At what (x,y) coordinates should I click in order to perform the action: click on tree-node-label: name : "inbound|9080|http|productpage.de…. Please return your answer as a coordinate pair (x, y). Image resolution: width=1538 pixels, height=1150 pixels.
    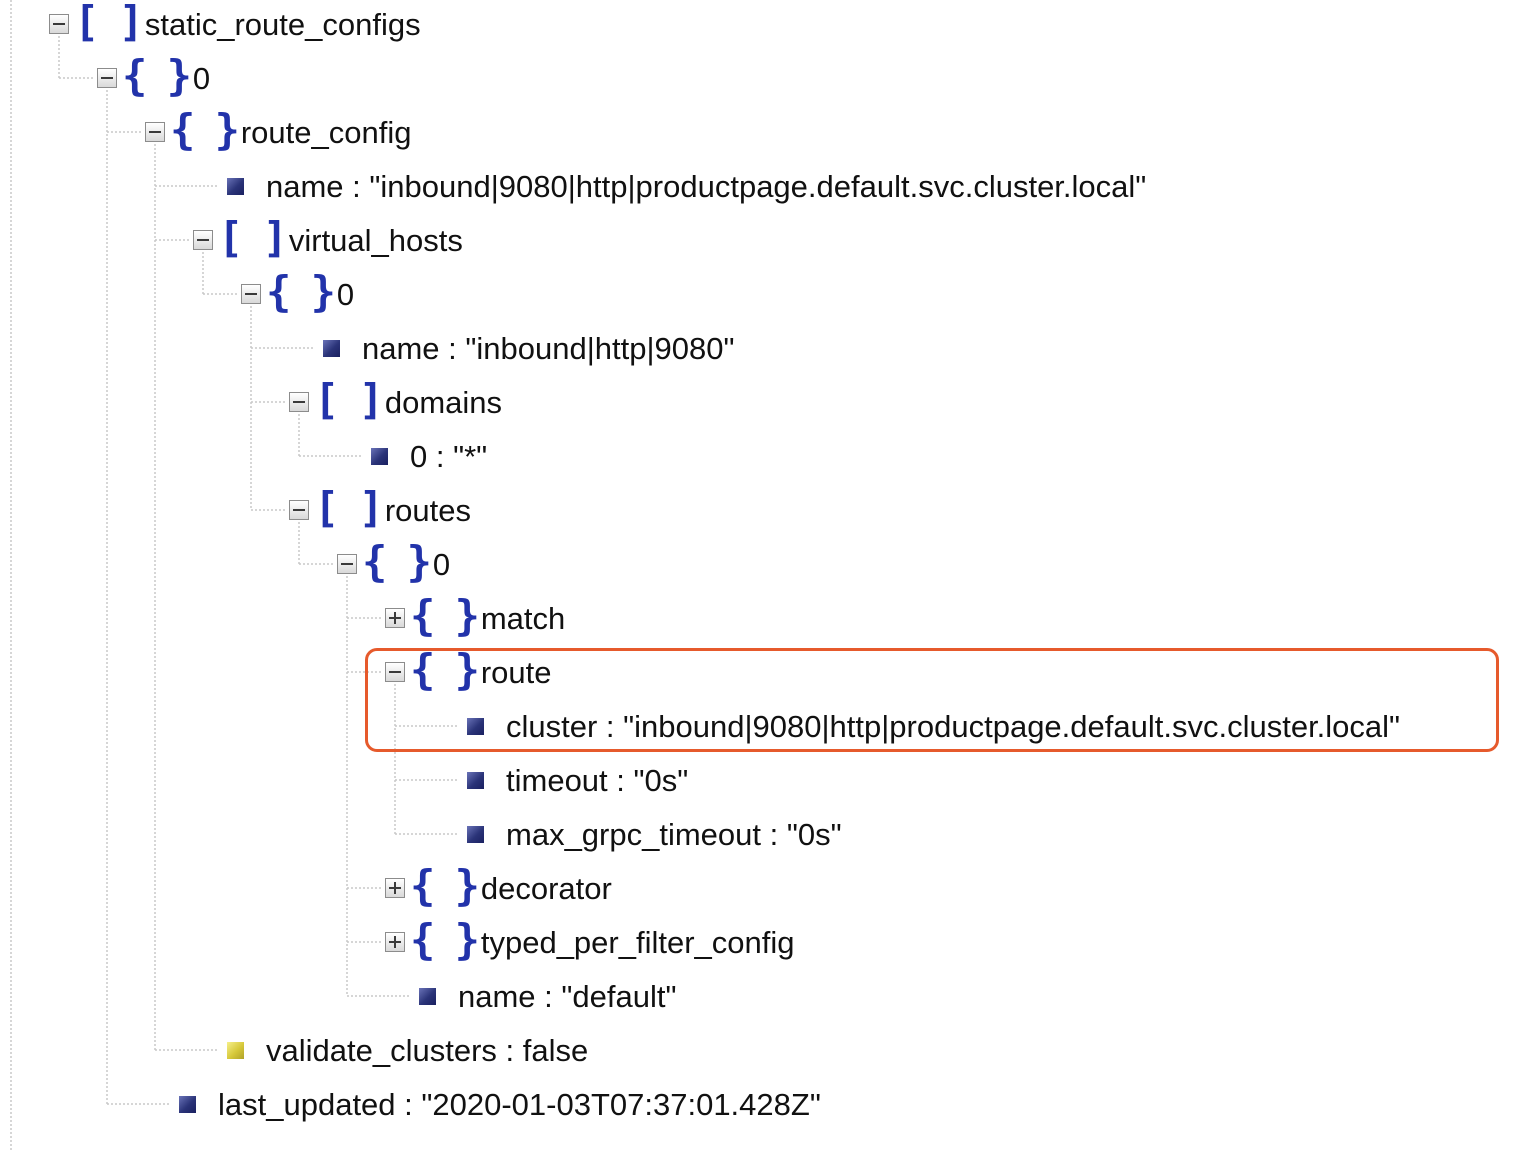
    Looking at the image, I should click on (706, 186).